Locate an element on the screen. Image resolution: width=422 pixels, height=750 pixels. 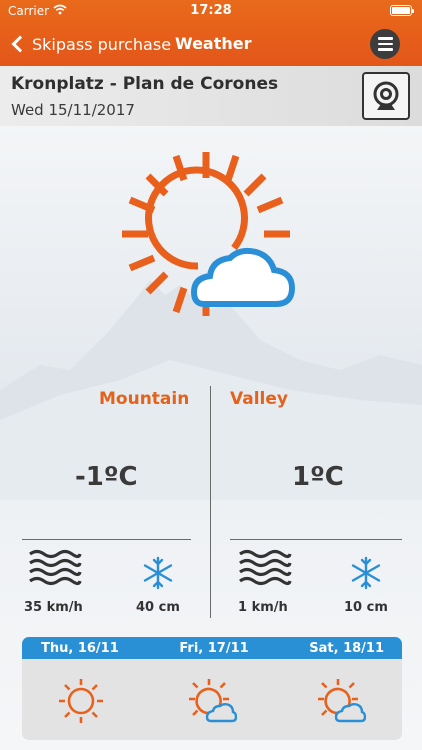
forecast-day-2: Fri, 17/11 is located at coordinates (213, 648).